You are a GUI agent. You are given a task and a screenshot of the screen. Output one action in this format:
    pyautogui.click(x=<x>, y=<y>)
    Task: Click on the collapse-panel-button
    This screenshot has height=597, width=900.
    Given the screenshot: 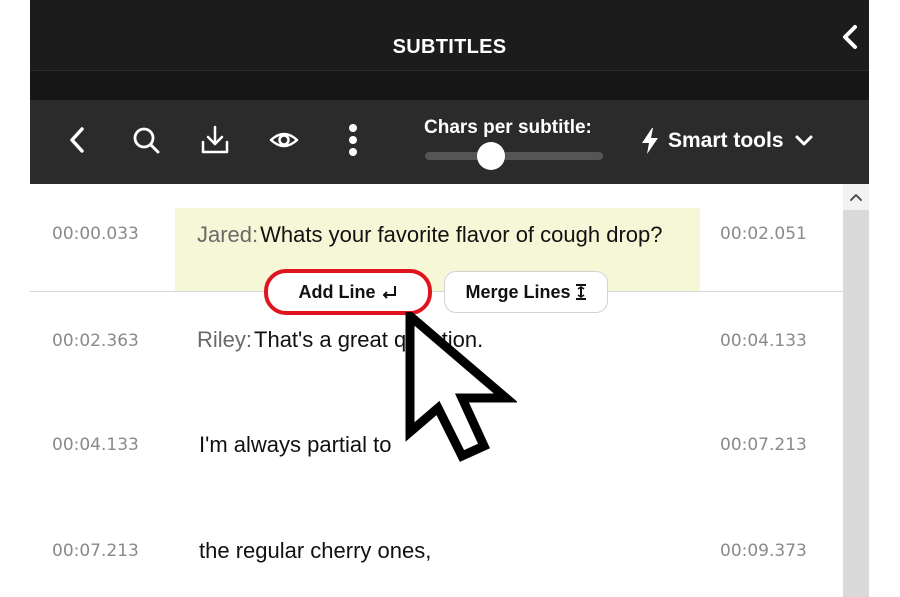 What is the action you would take?
    pyautogui.click(x=851, y=37)
    